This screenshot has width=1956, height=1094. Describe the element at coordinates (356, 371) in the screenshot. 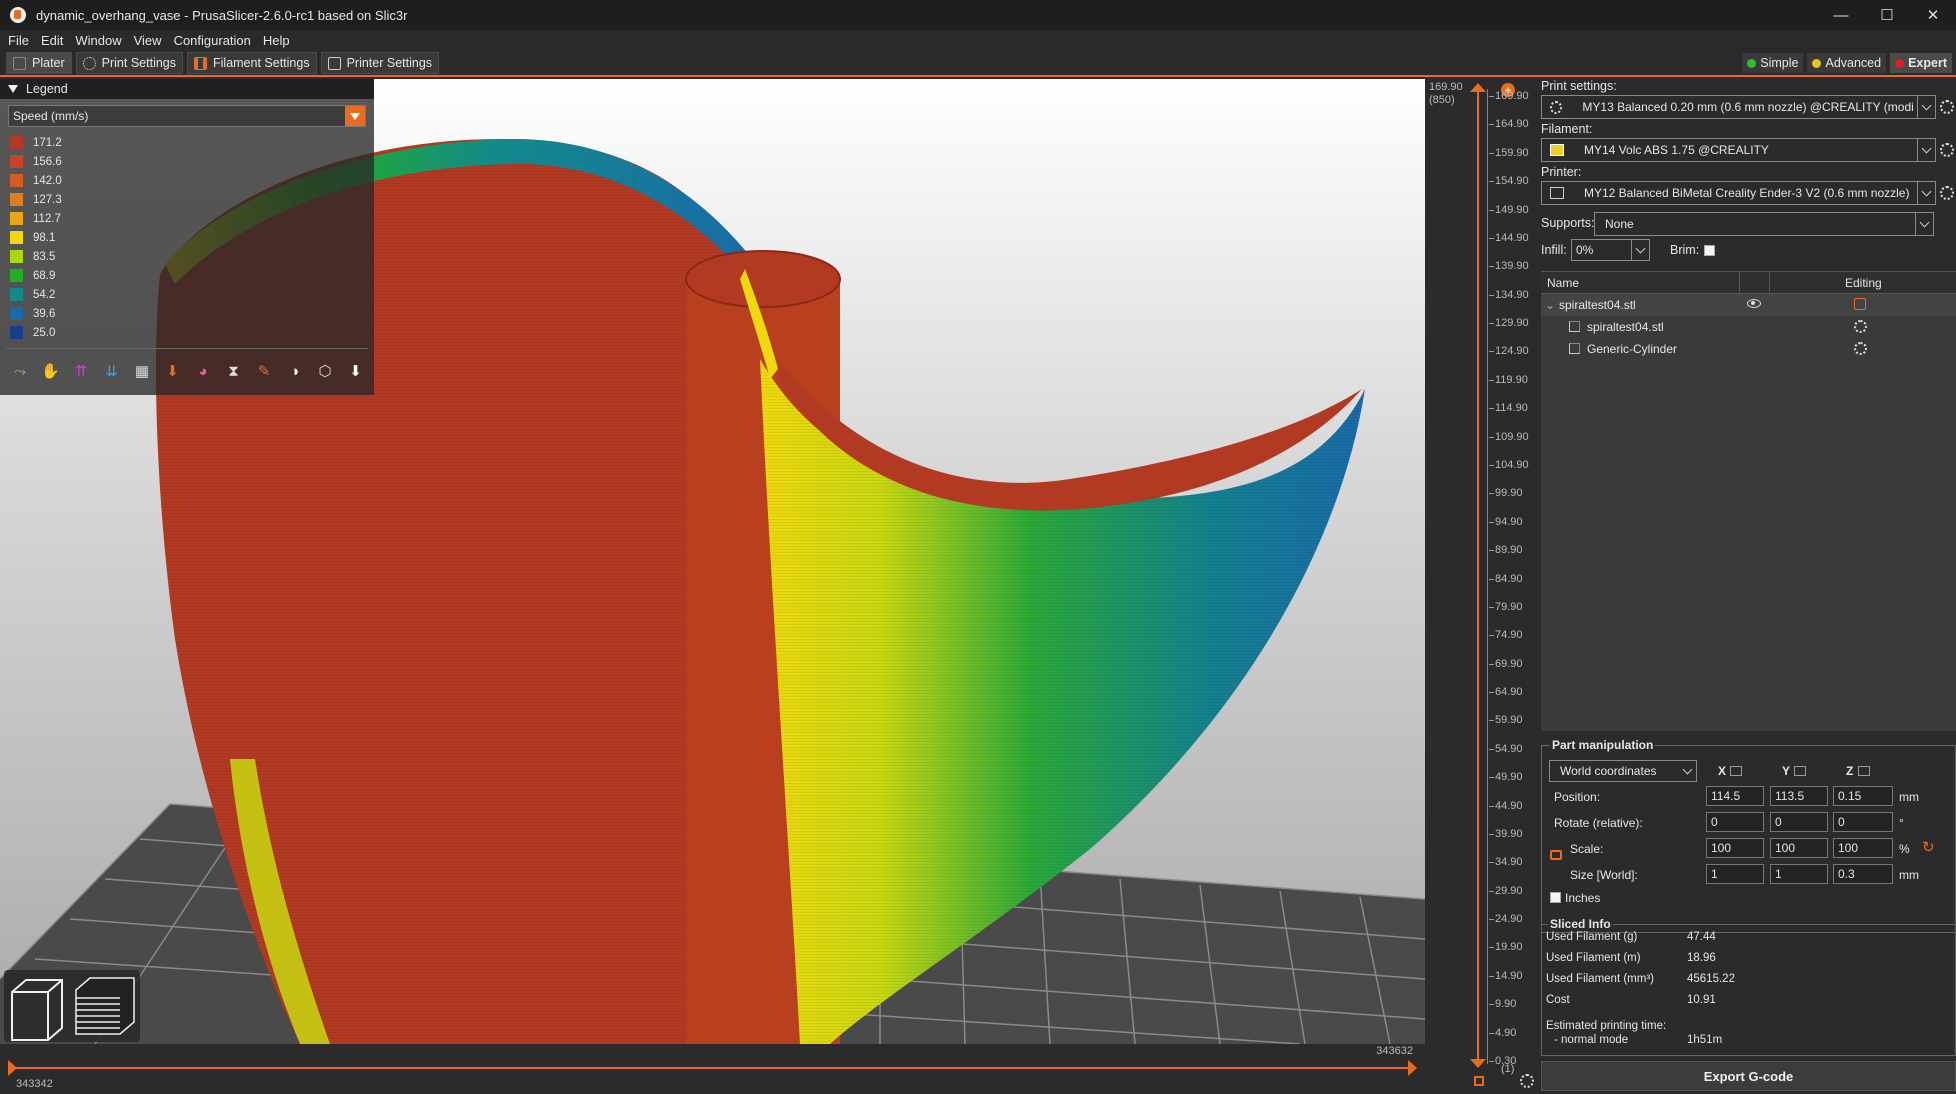

I see `tool-marker-icon: ⬇` at that location.